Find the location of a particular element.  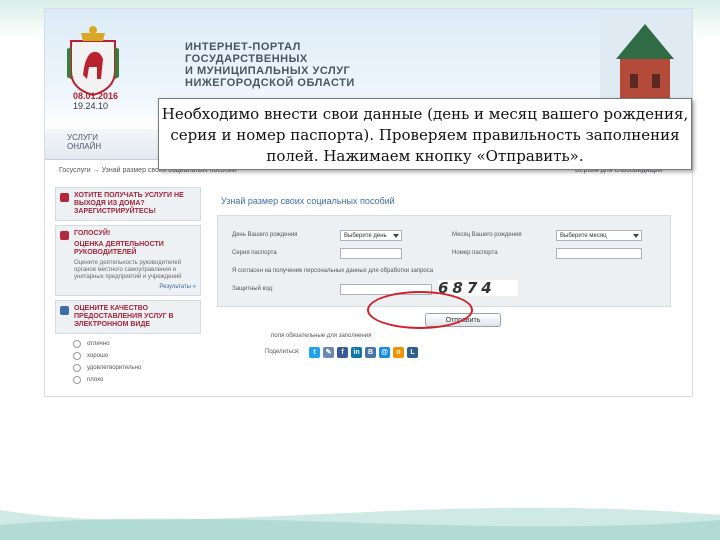

option-label: плохо is located at coordinates (95, 380).